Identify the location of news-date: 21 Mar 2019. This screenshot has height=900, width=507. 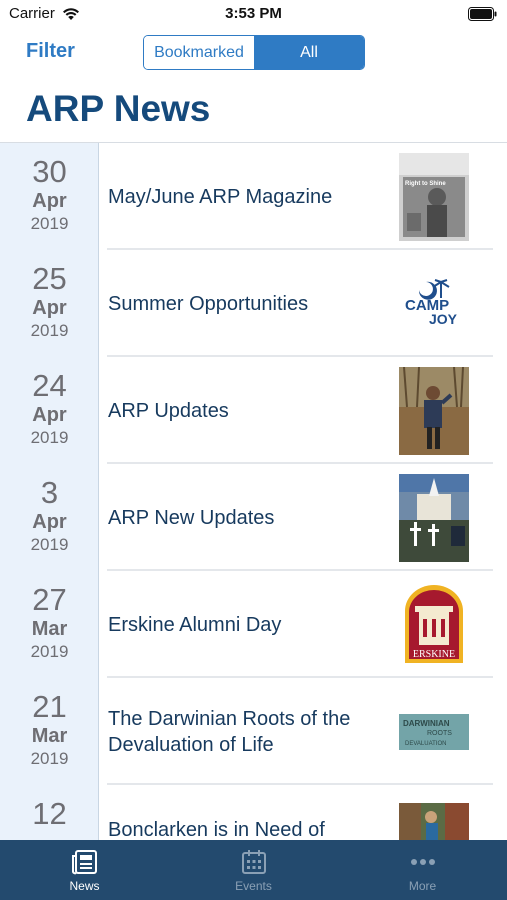
(49, 730).